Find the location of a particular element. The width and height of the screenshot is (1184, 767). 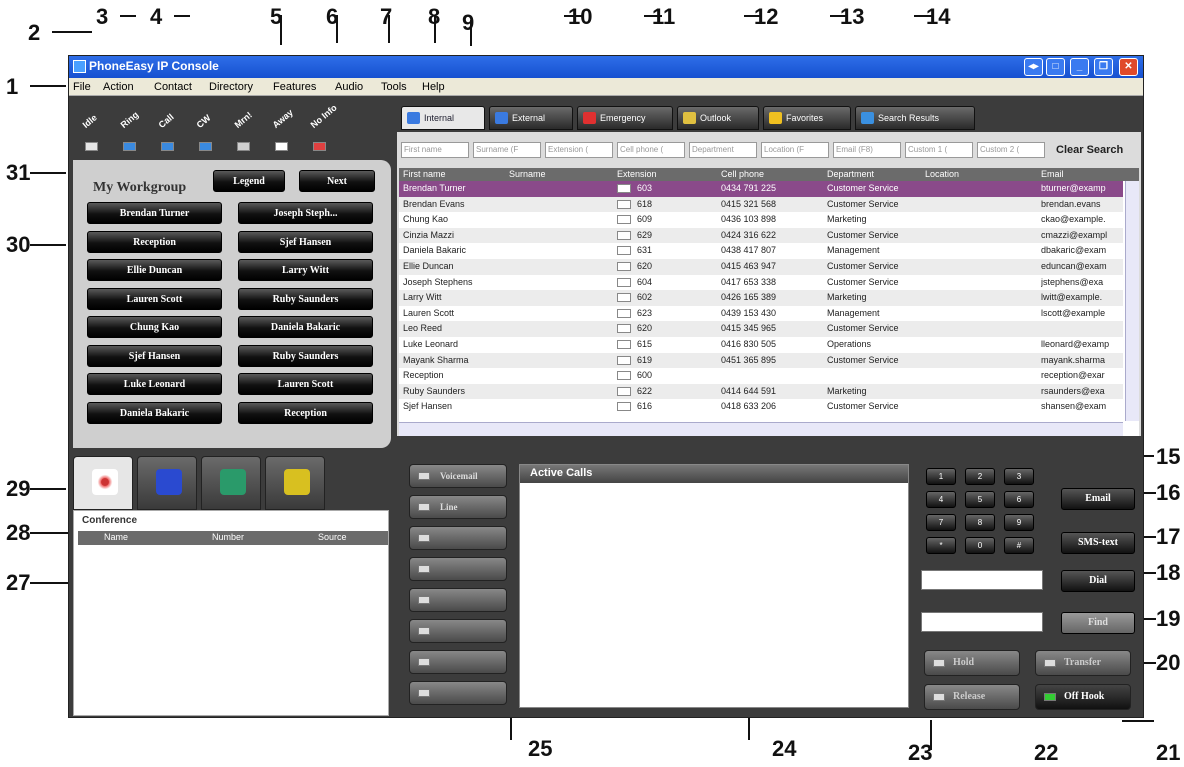

close-button: ✕ is located at coordinates (1128, 67).